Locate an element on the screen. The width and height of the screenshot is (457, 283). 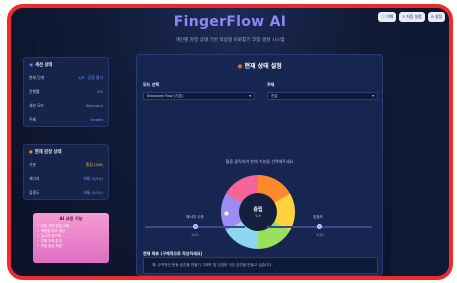
top-buttons: ⓘ이해 ↻처음 설정 ⚙설정 is located at coordinates (411, 17).